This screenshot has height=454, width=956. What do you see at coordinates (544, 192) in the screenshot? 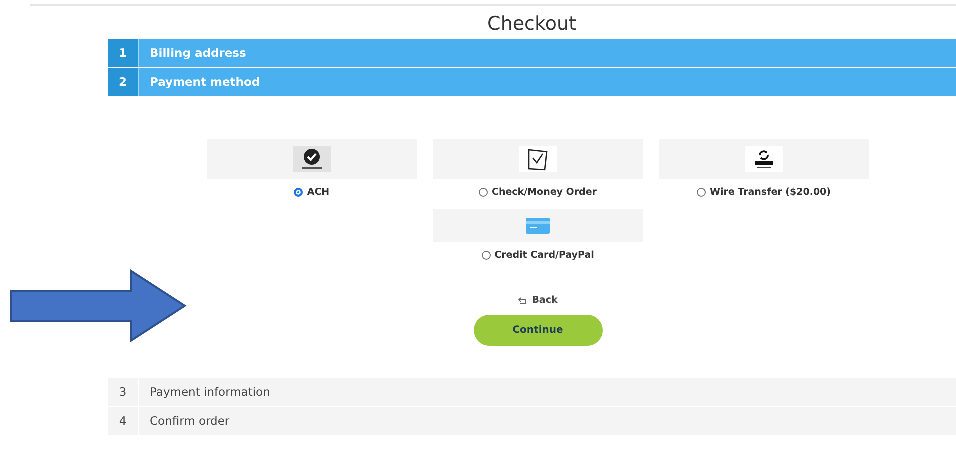
I see `payment-option-label: Check/Money Order` at bounding box center [544, 192].